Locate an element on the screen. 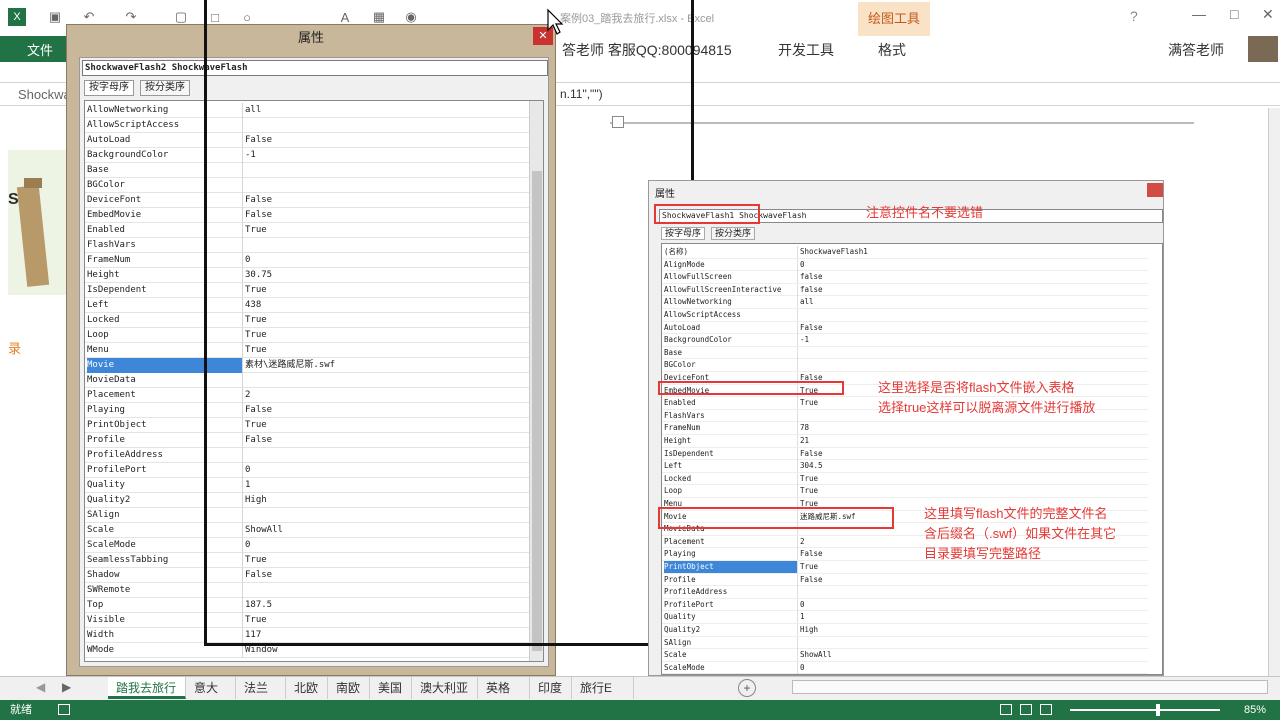  sheet-tab: 法兰西 is located at coordinates (261, 697).